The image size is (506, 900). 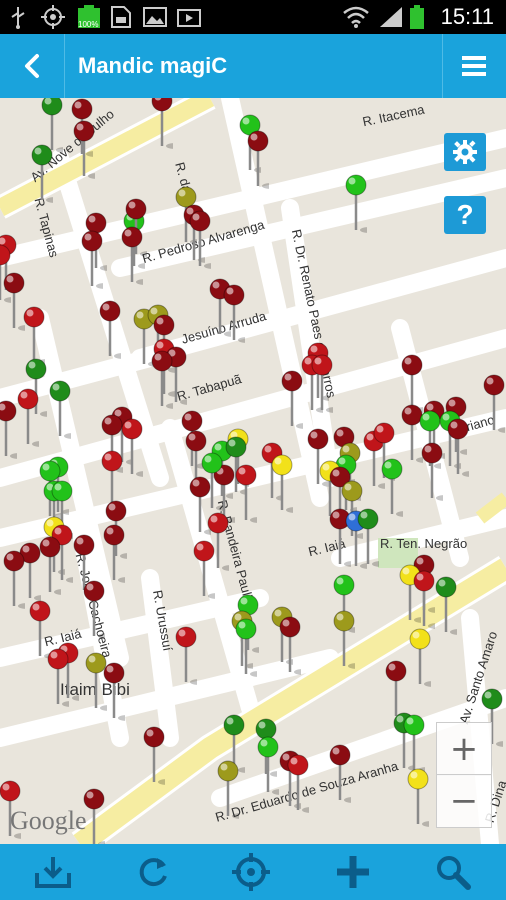 What do you see at coordinates (53, 17) in the screenshot?
I see `gps-icon` at bounding box center [53, 17].